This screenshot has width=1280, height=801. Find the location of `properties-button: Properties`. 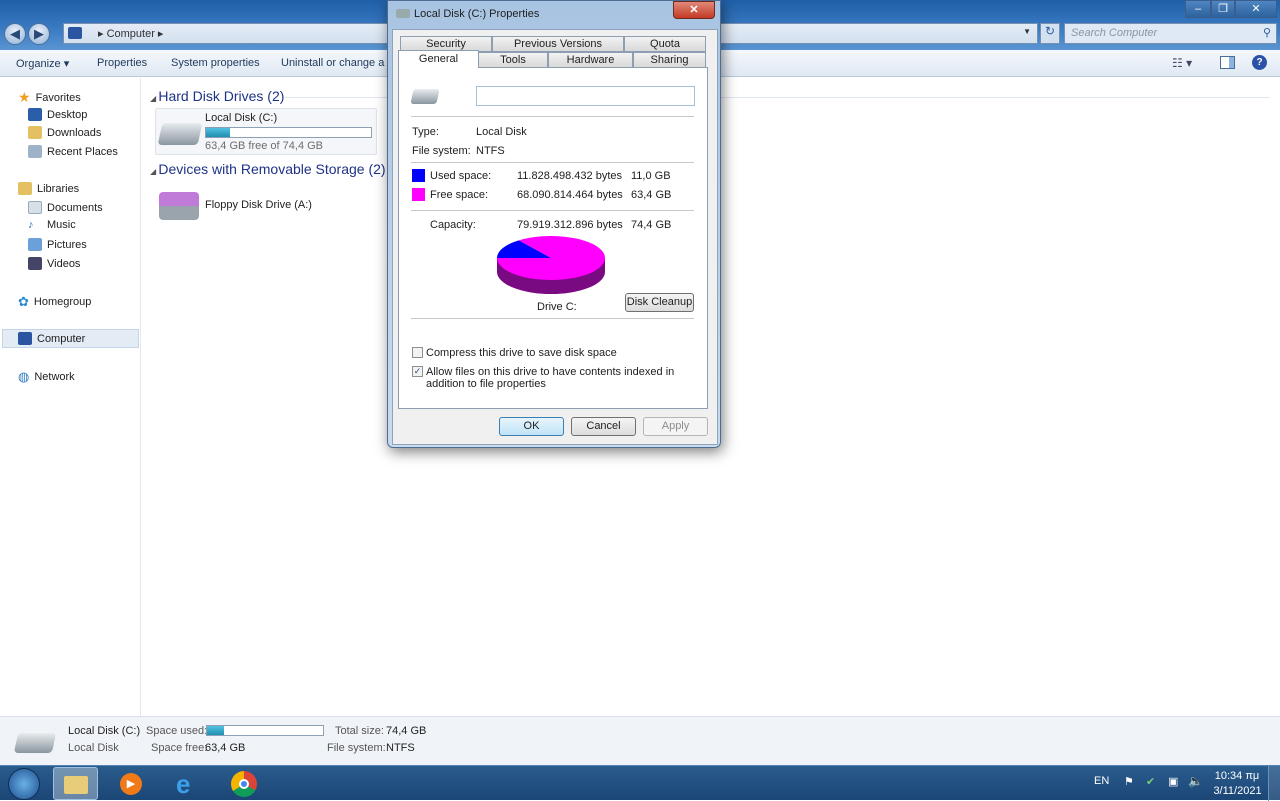

properties-button: Properties is located at coordinates (122, 63).